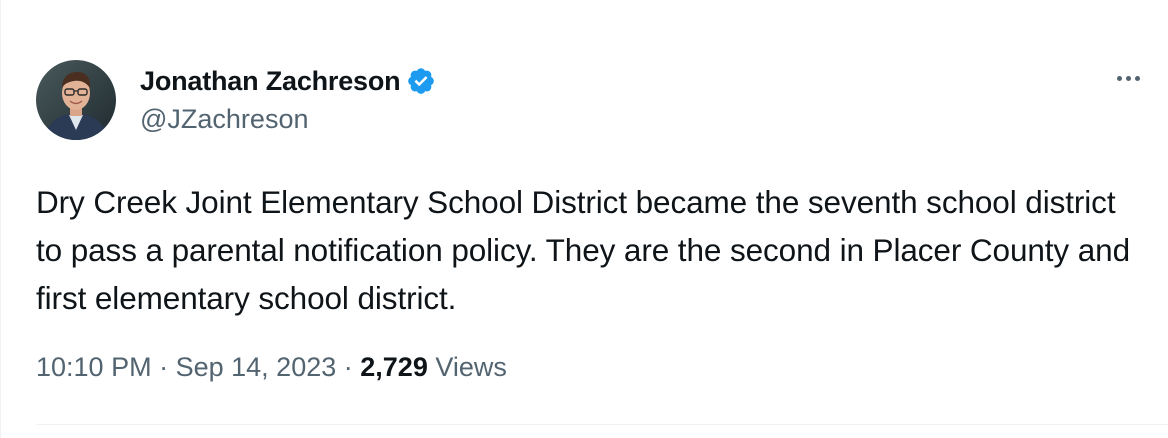 The image size is (1168, 438). Describe the element at coordinates (394, 367) in the screenshot. I see `views-count: 2,729` at that location.